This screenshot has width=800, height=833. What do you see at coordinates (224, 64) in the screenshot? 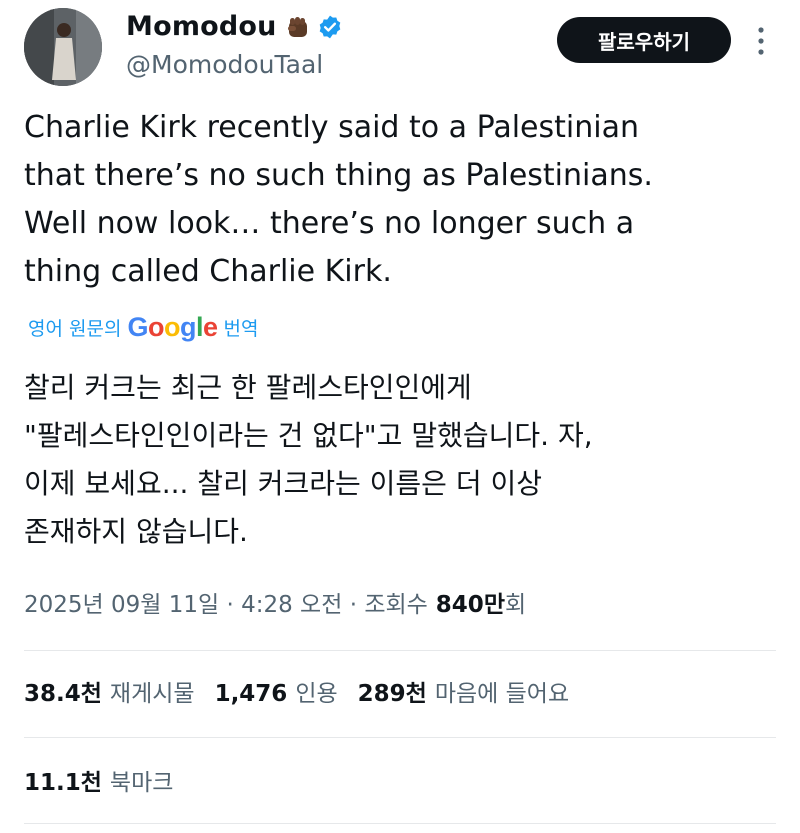
I see `user-handle: @MomodouTaal` at bounding box center [224, 64].